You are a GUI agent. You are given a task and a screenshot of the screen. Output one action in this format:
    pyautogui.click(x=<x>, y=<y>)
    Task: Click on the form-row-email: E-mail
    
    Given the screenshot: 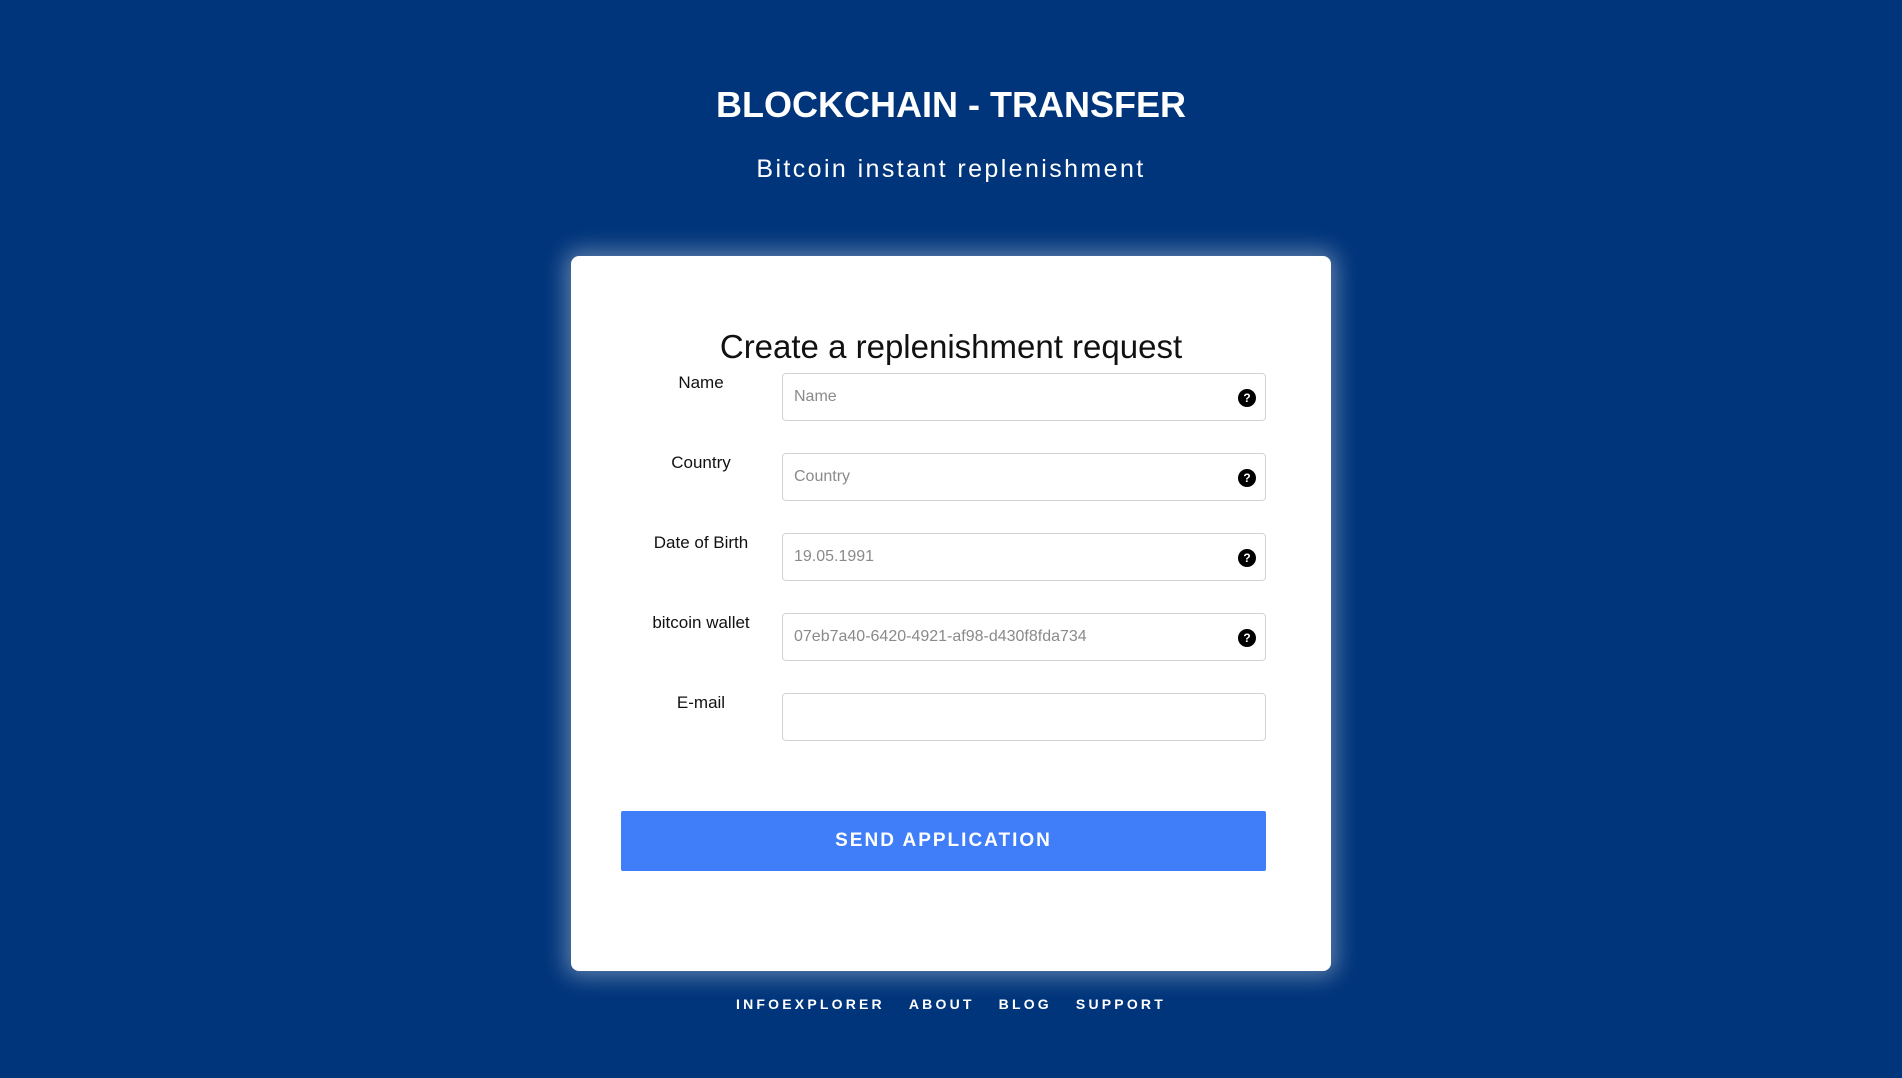 What is the action you would take?
    pyautogui.click(x=951, y=718)
    